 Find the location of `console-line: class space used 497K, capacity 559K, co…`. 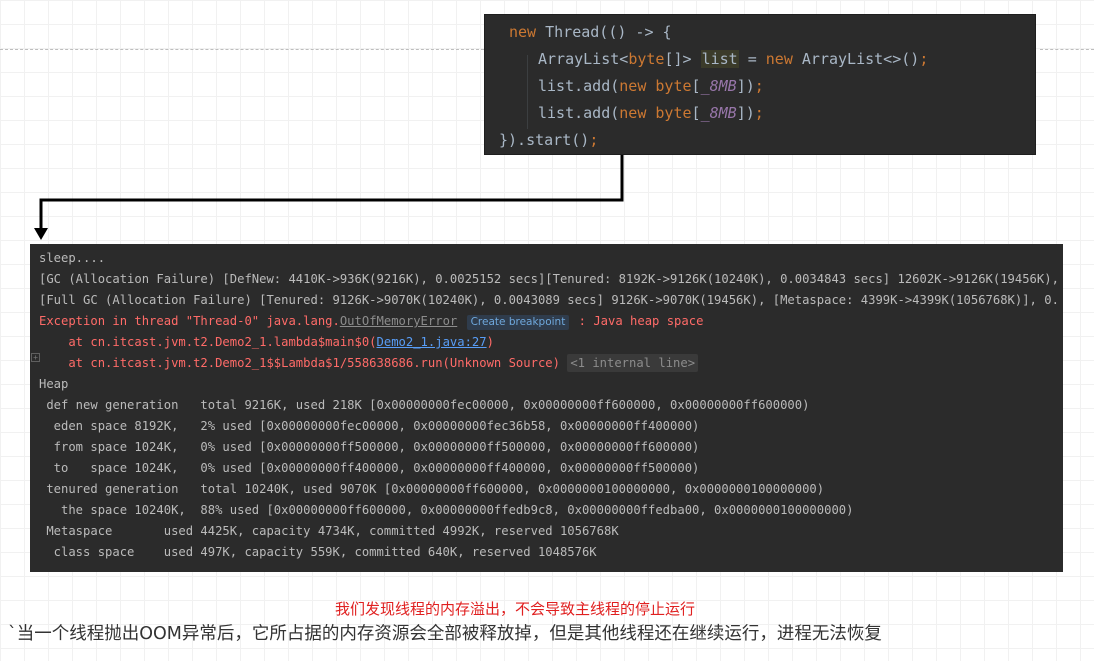

console-line: class space used 497K, capacity 559K, co… is located at coordinates (318, 552).